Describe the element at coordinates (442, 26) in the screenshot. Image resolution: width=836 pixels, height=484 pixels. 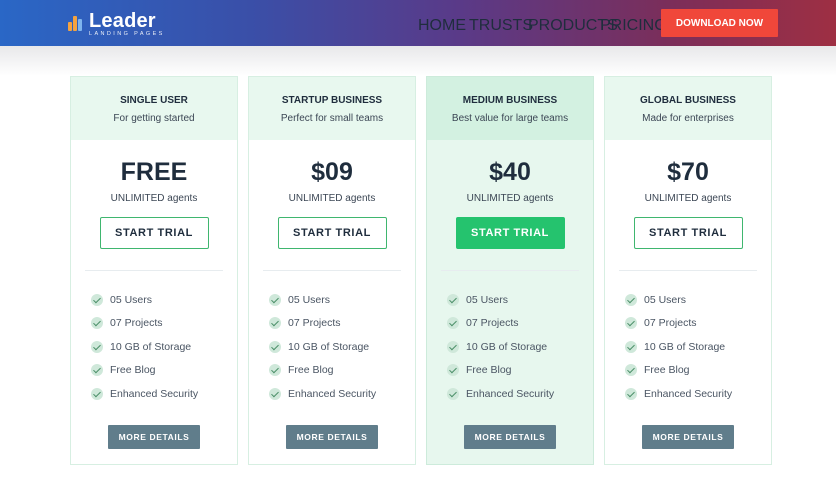
I see `nav-home: HOME` at that location.